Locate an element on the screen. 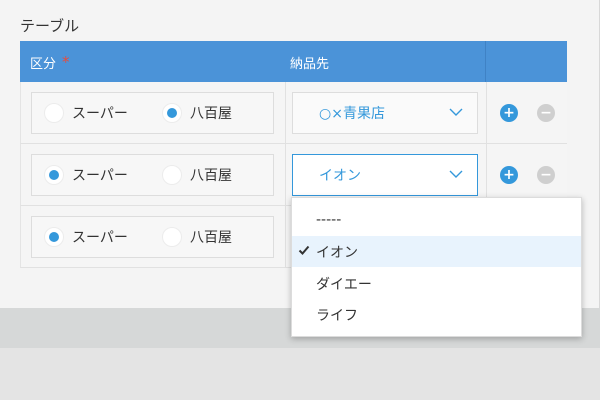 The width and height of the screenshot is (600, 400). header-kubun: 区分 * is located at coordinates (50, 62).